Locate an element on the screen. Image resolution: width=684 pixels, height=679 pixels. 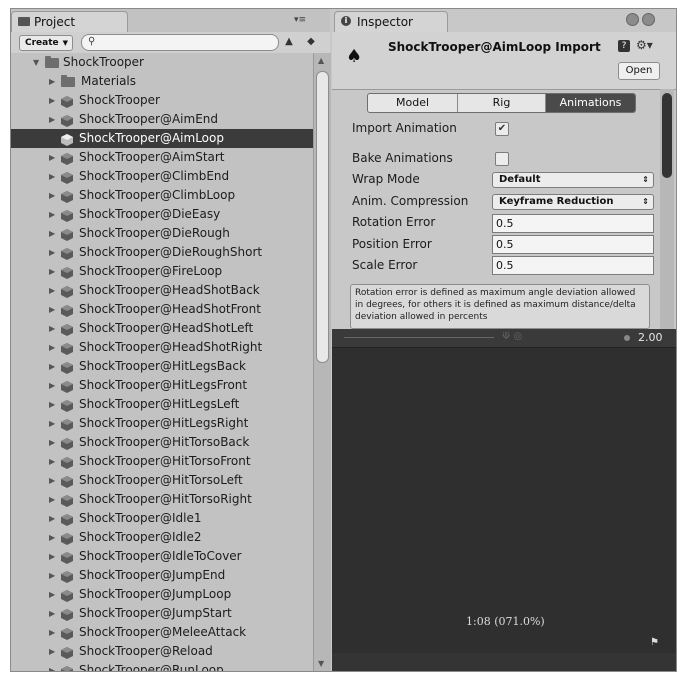
scale-error-field: 0.5 is located at coordinates (573, 265).